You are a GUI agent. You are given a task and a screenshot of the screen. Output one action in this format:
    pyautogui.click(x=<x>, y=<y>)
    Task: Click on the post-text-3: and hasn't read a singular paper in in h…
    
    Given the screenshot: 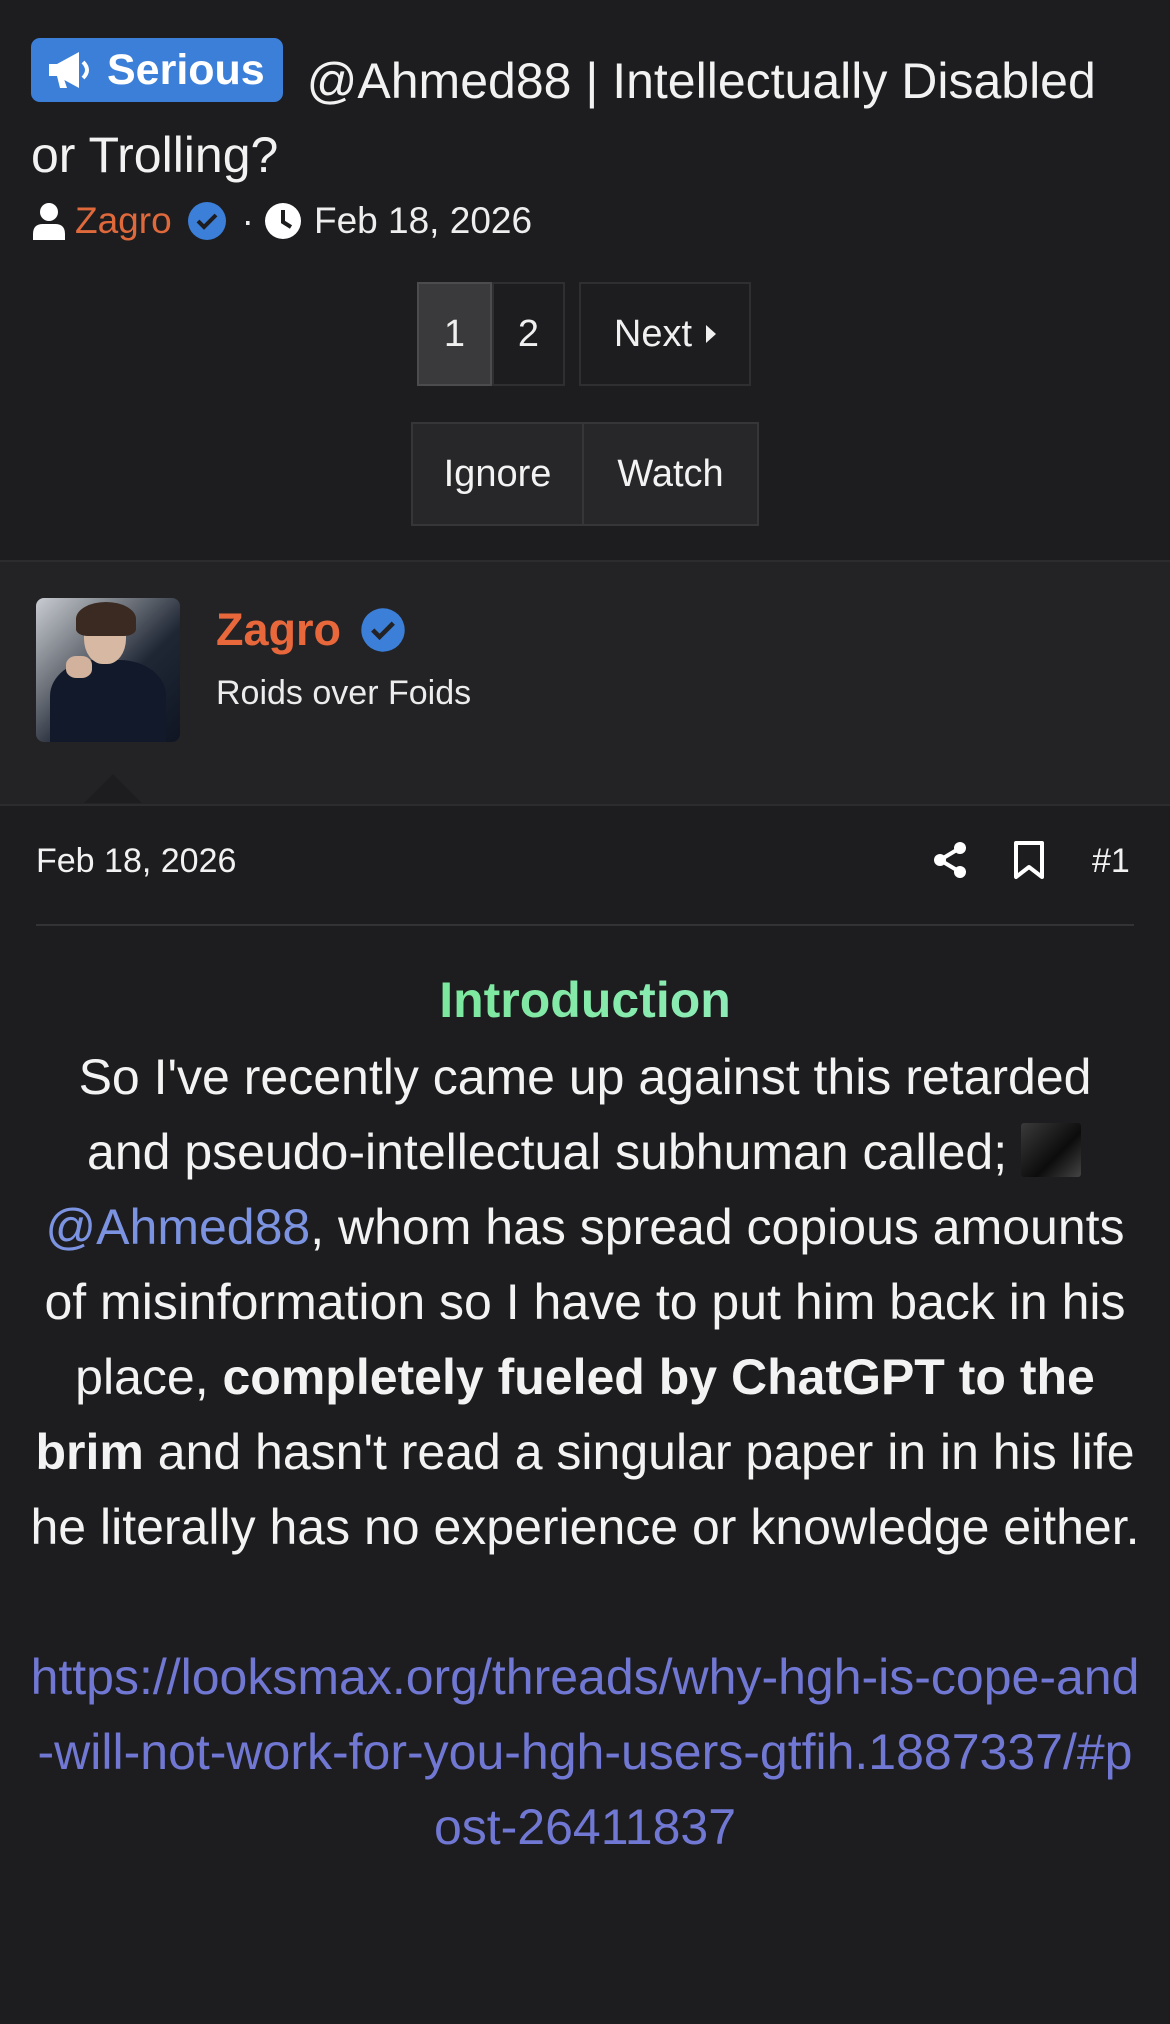 What is the action you would take?
    pyautogui.click(x=585, y=1489)
    